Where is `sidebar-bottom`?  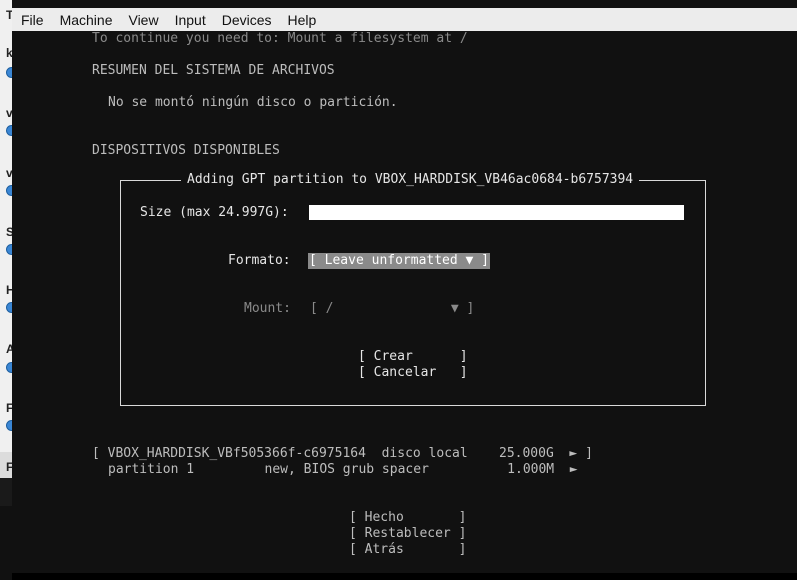
sidebar-bottom is located at coordinates (6, 492).